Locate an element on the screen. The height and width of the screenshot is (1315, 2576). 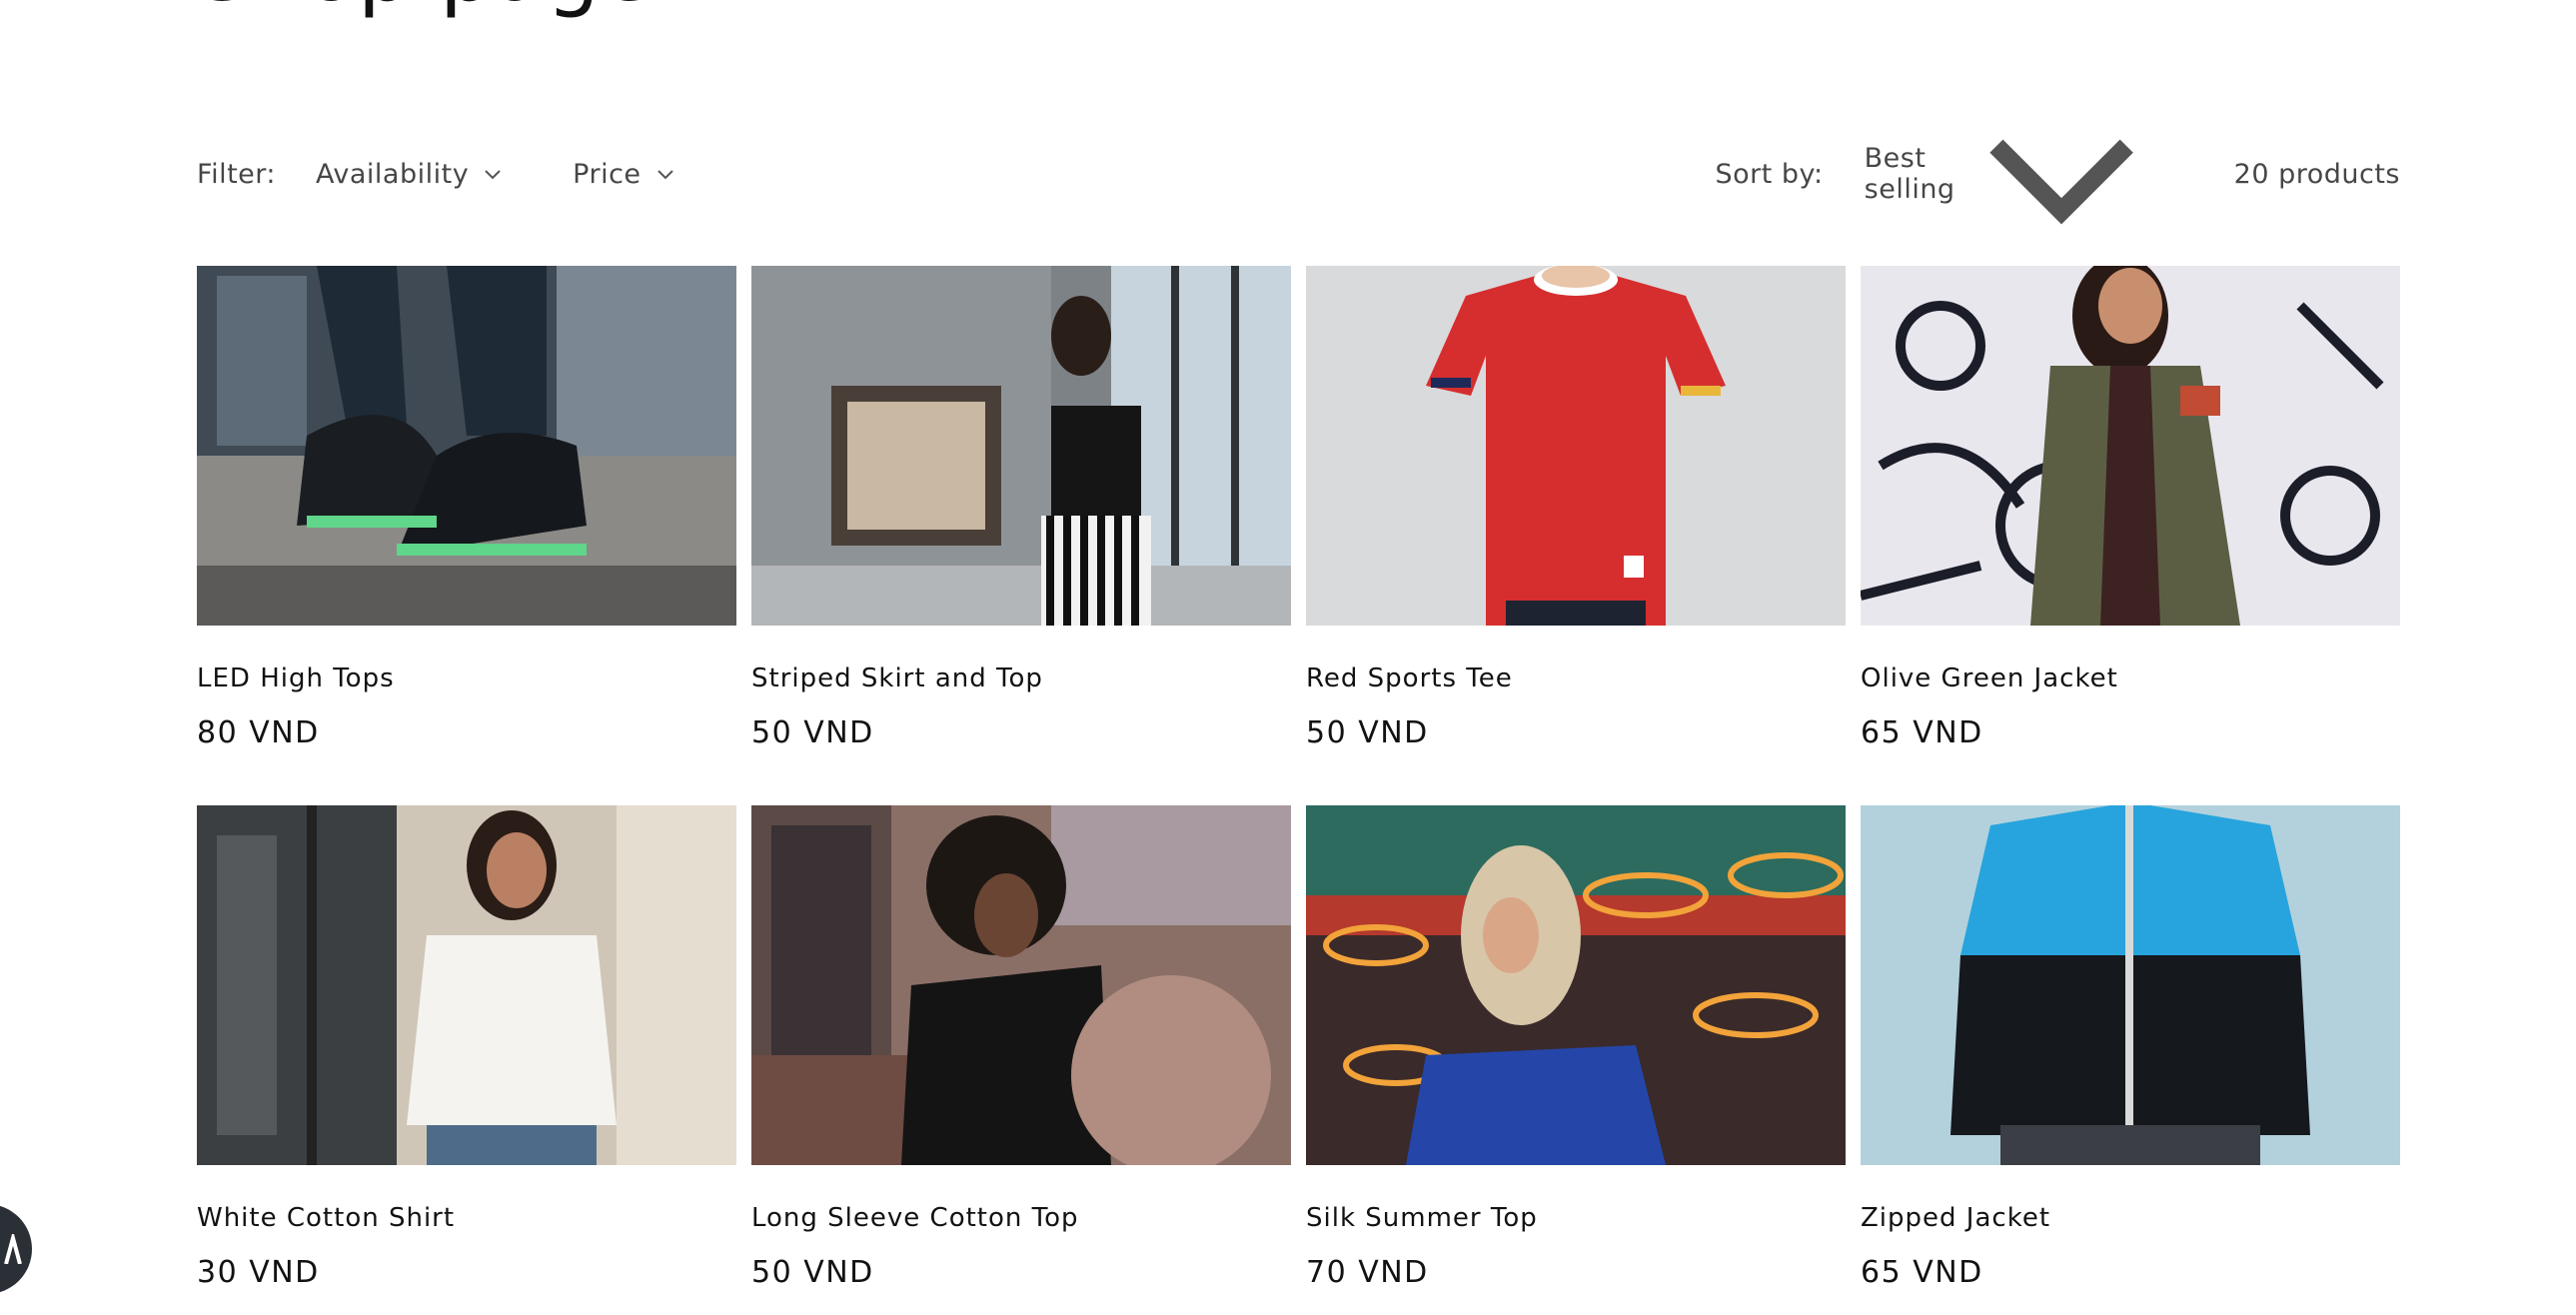
product-card: Long Sleeve Cotton Top 50 VND is located at coordinates (1021, 1060).